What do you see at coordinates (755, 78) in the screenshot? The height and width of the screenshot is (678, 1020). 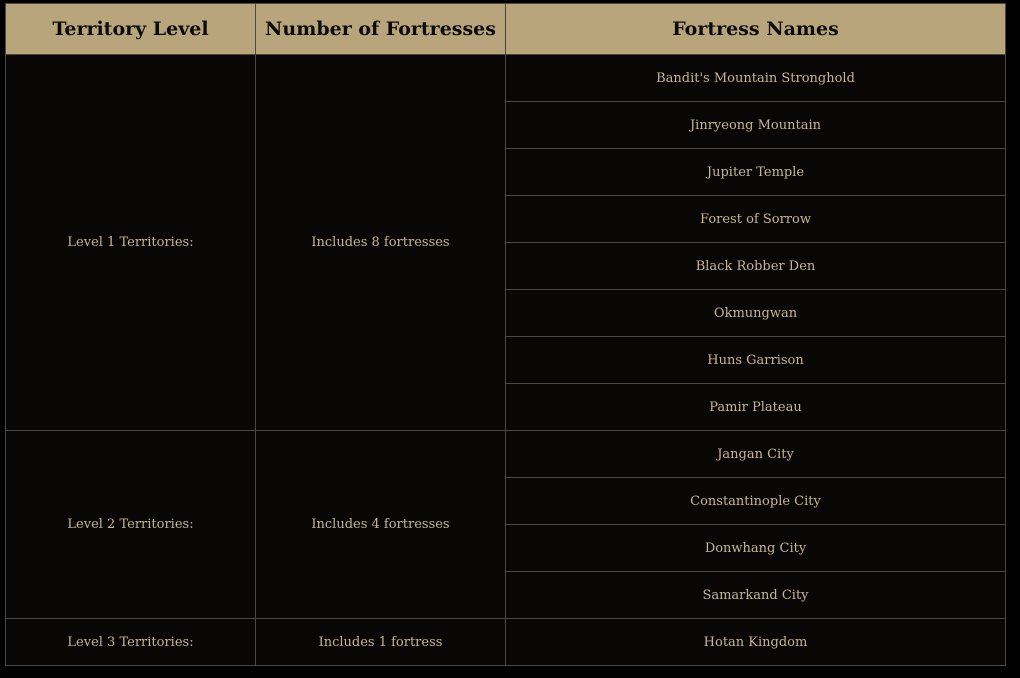 I see `fortress-name-cell: Bandit's Mountain Stronghold` at bounding box center [755, 78].